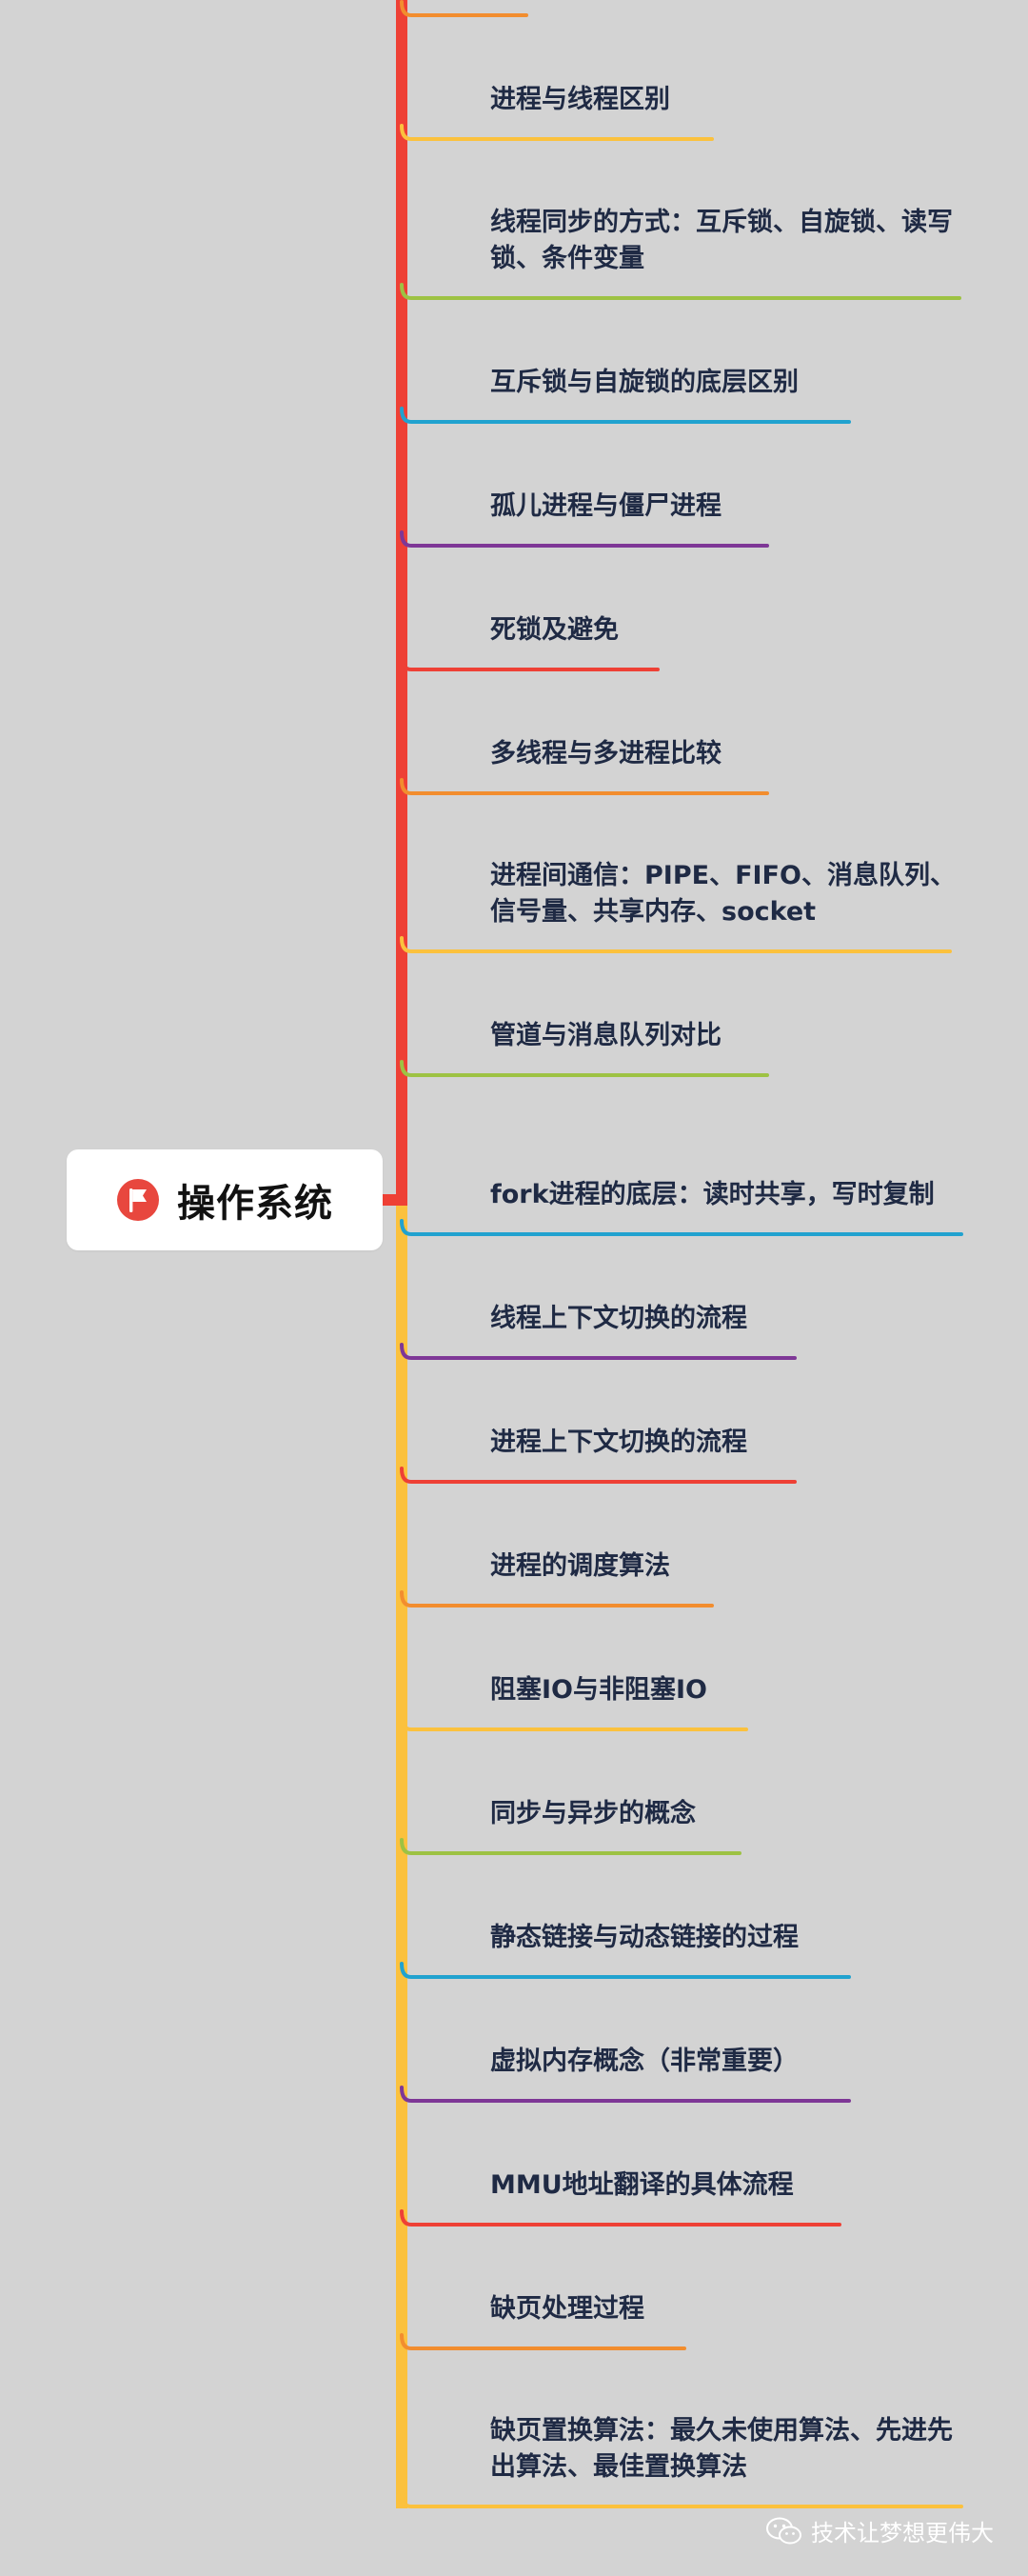 Image resolution: width=1028 pixels, height=2576 pixels. Describe the element at coordinates (728, 1195) in the screenshot. I see `branch-label: fork进程的底层：读时共享，写时复制` at that location.